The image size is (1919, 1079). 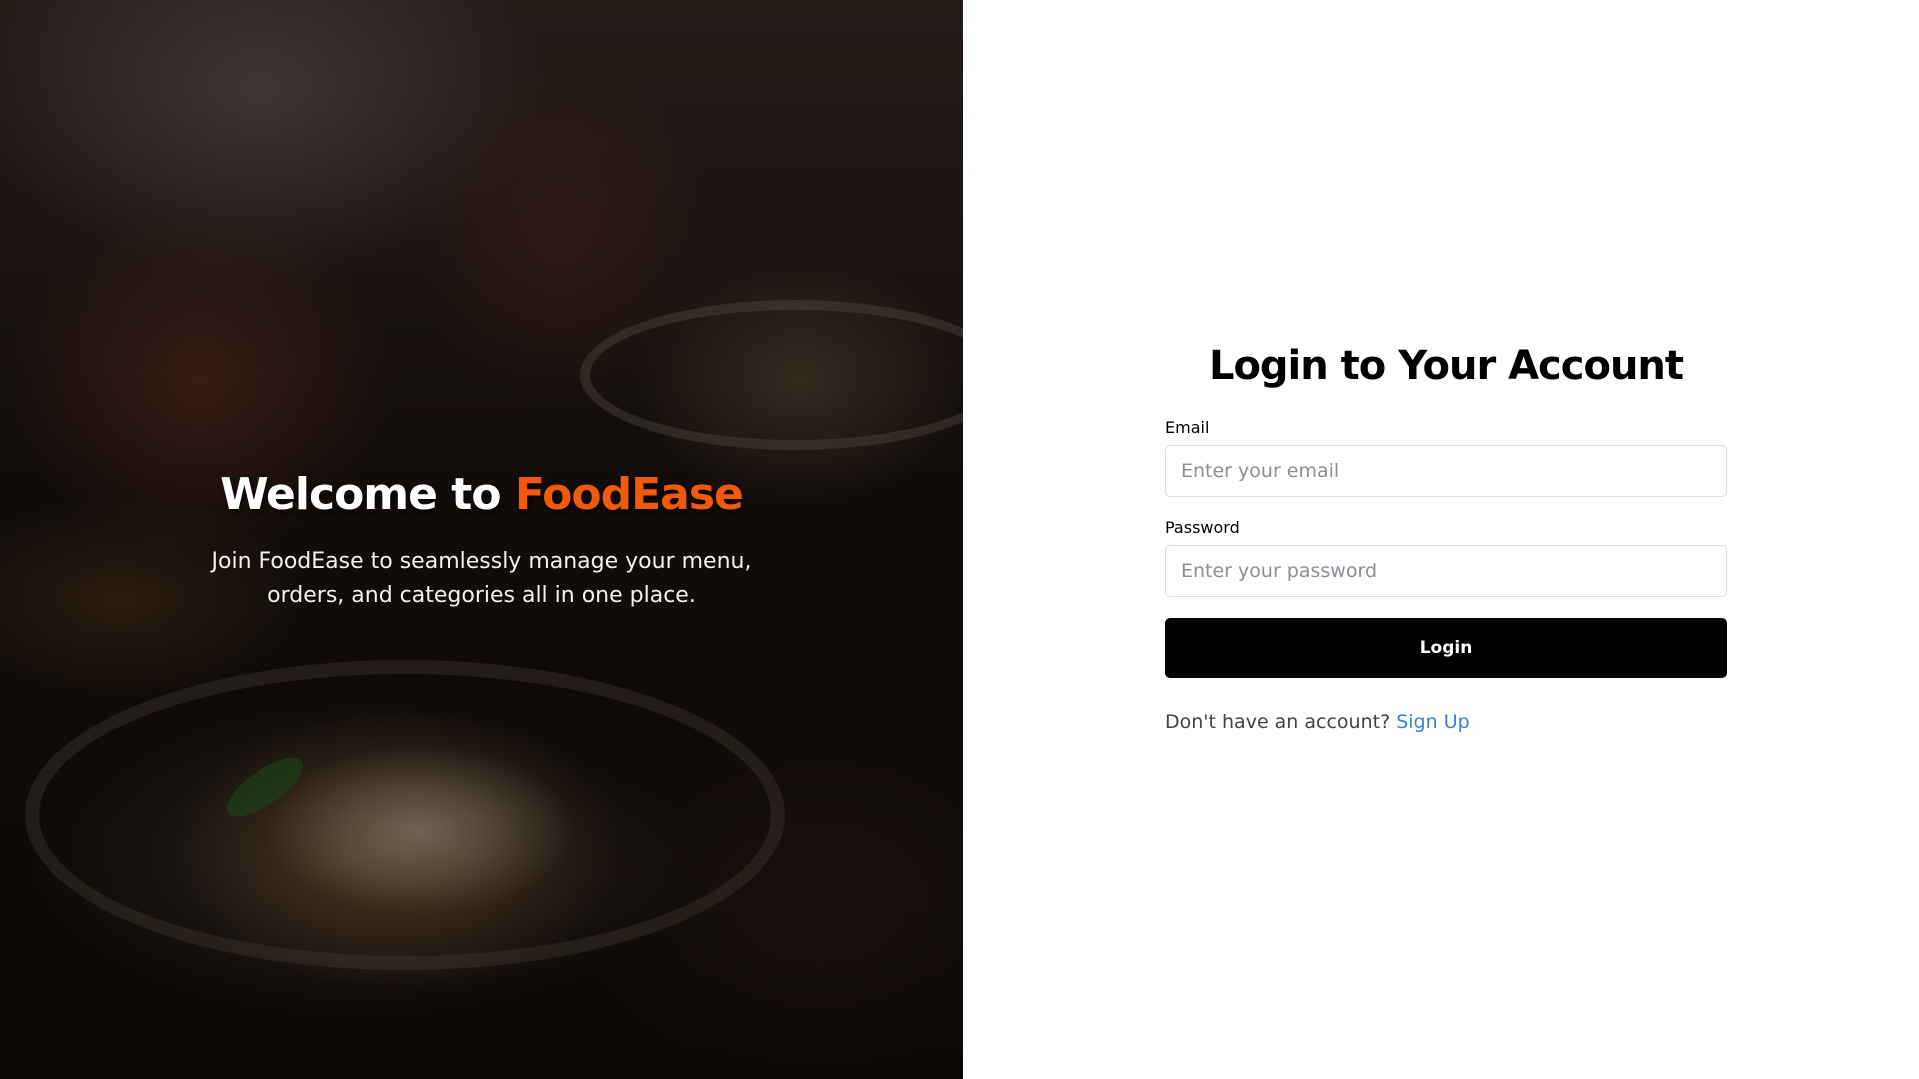 I want to click on signup-row: Don't have an account? Sign Up, so click(x=1446, y=722).